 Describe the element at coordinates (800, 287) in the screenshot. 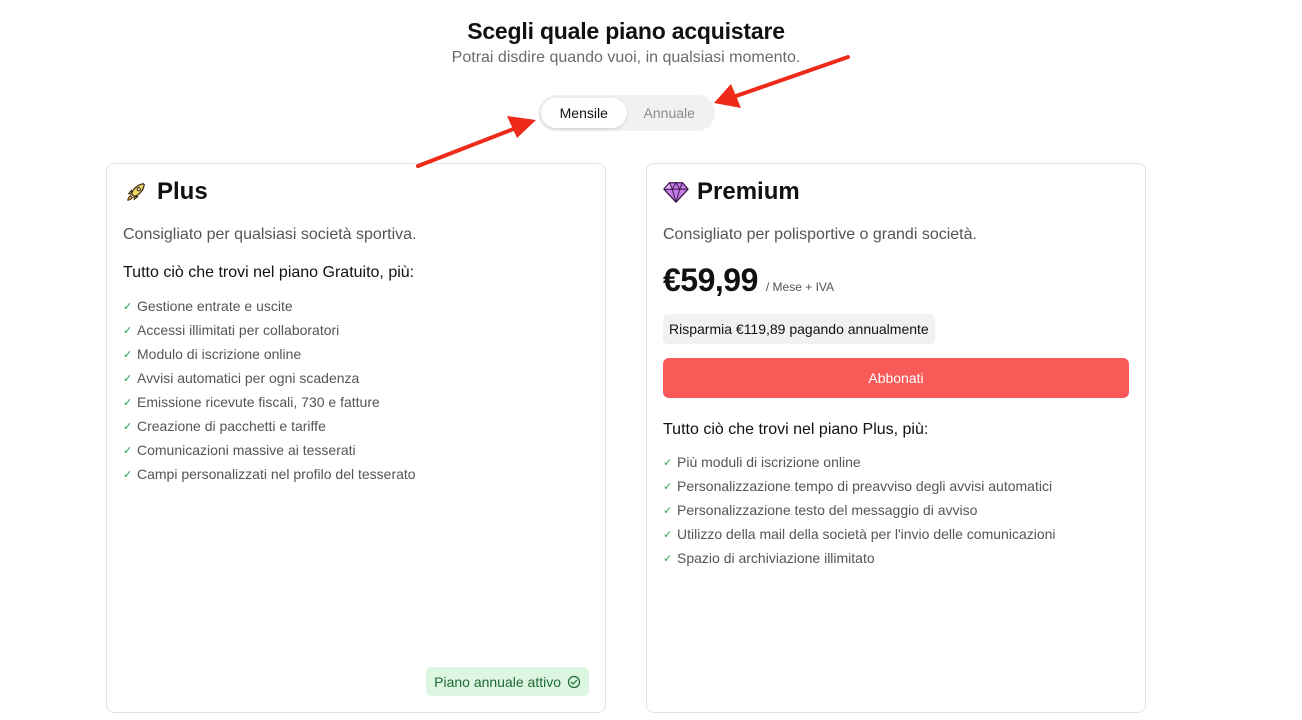

I see `price-unit: / Mese + IVA` at that location.